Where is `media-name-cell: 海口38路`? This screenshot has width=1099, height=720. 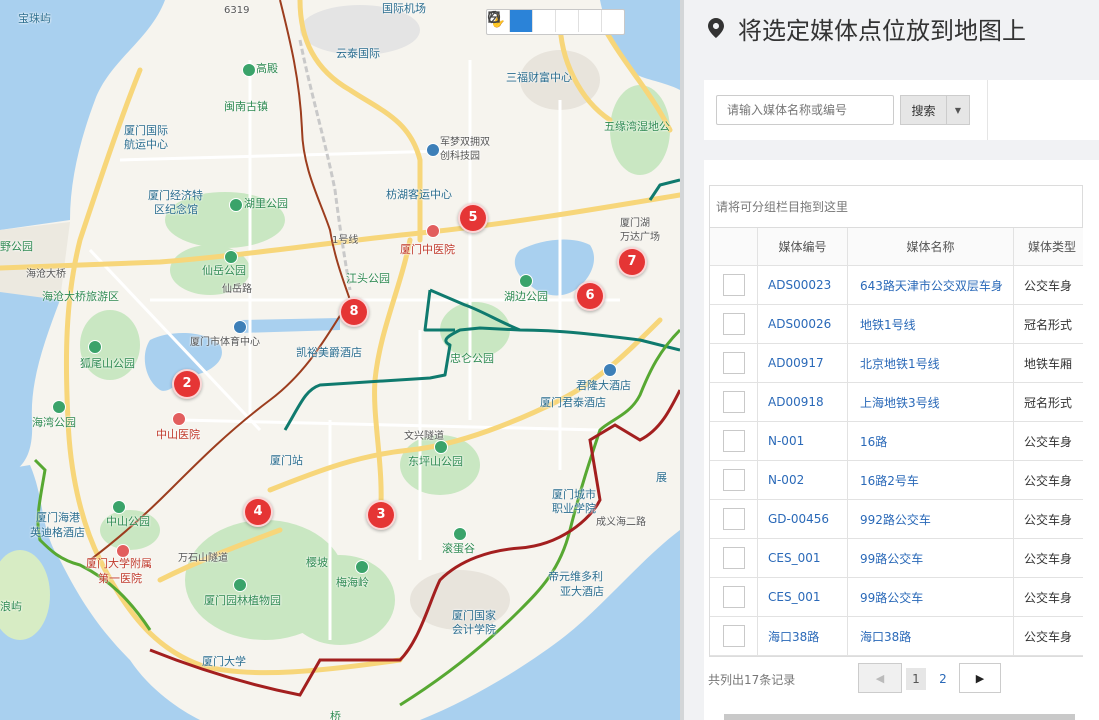
media-name-cell: 海口38路 is located at coordinates (931, 636).